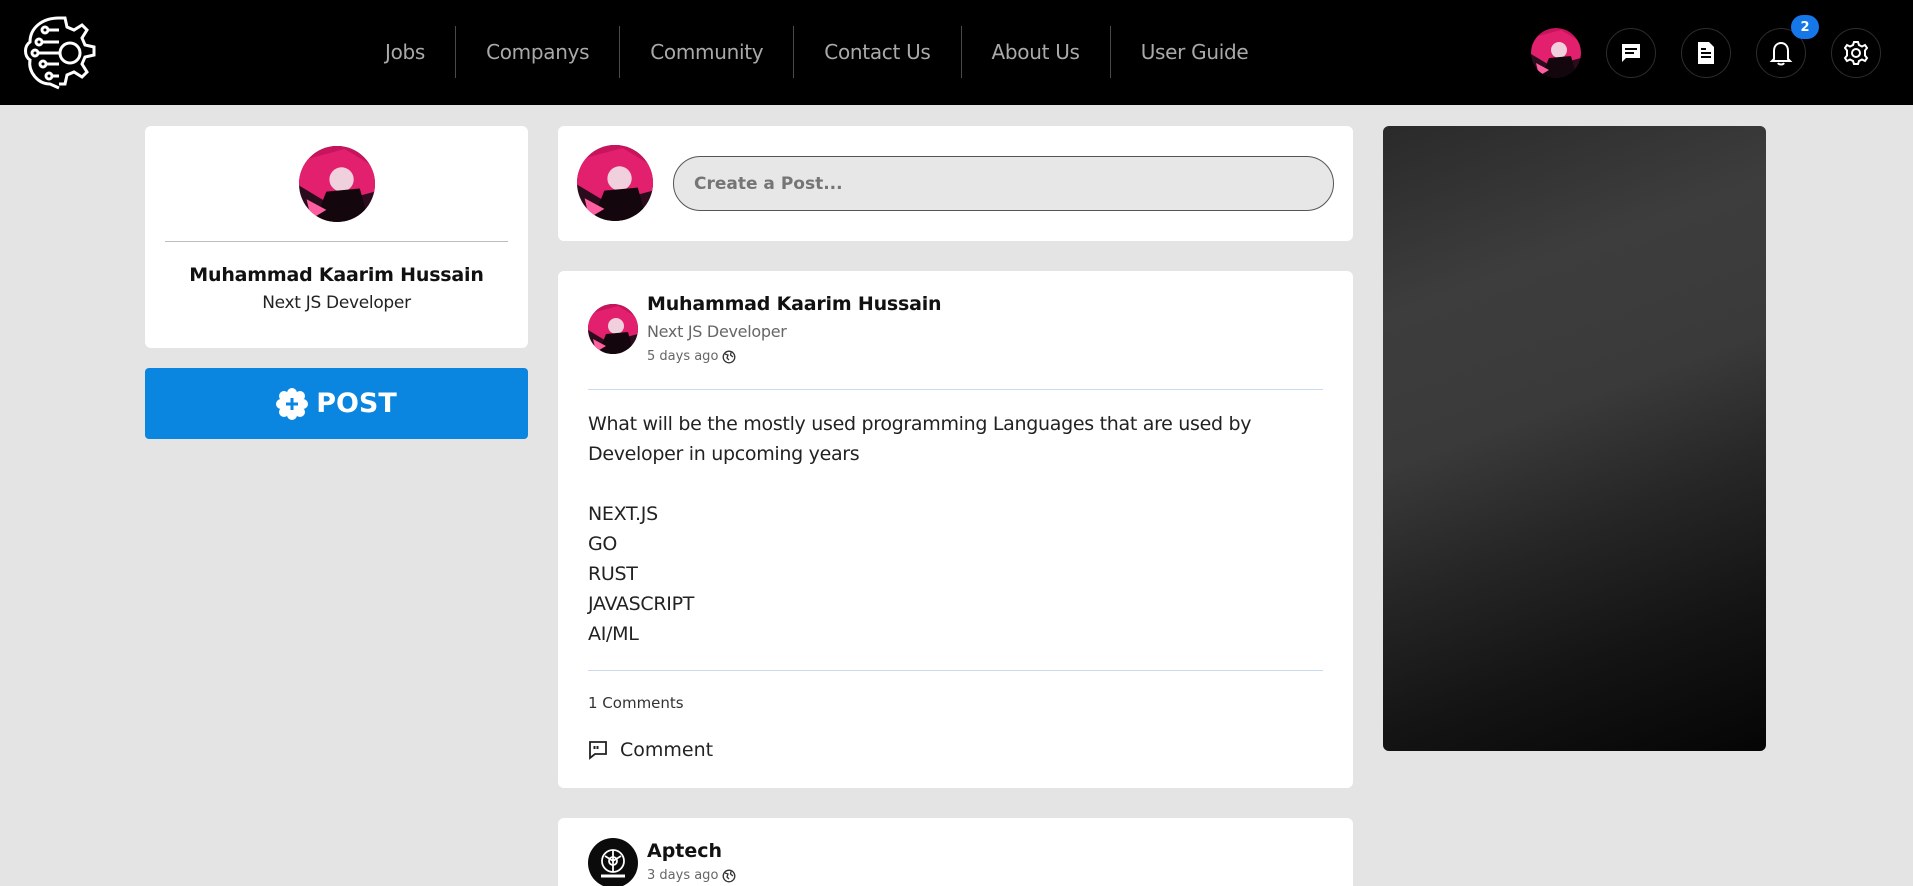 Image resolution: width=1913 pixels, height=886 pixels. Describe the element at coordinates (603, 544) in the screenshot. I see `post-body-item: GO` at that location.